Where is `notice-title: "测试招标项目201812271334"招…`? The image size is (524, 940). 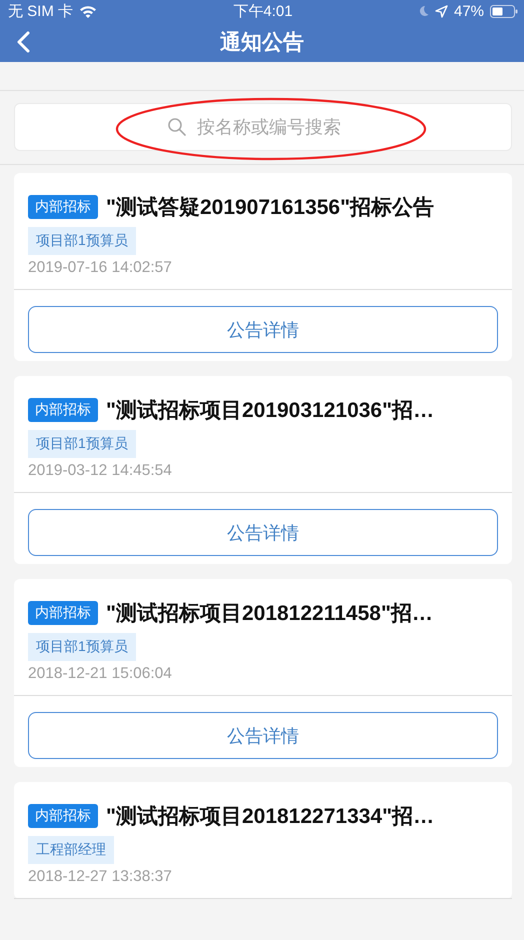 notice-title: "测试招标项目201812271334"招… is located at coordinates (270, 817).